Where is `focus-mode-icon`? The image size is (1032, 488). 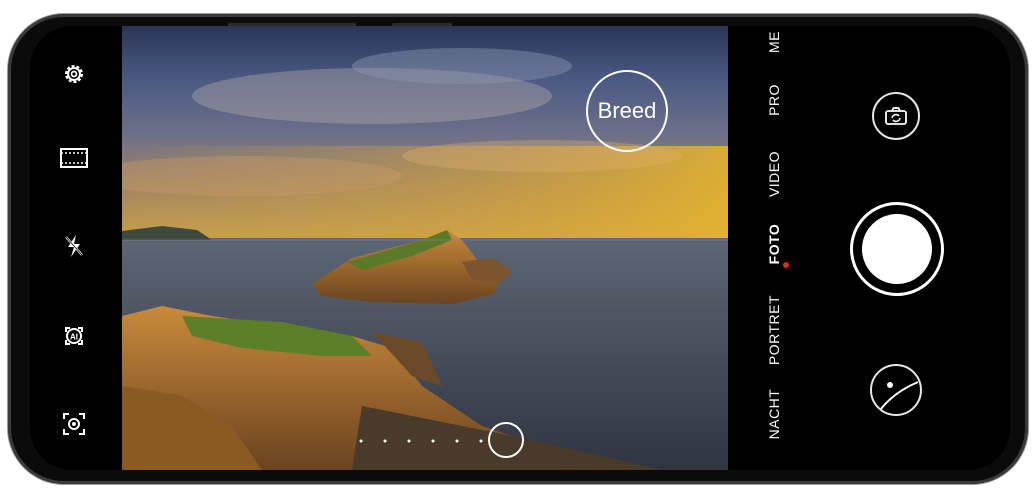 focus-mode-icon is located at coordinates (74, 424).